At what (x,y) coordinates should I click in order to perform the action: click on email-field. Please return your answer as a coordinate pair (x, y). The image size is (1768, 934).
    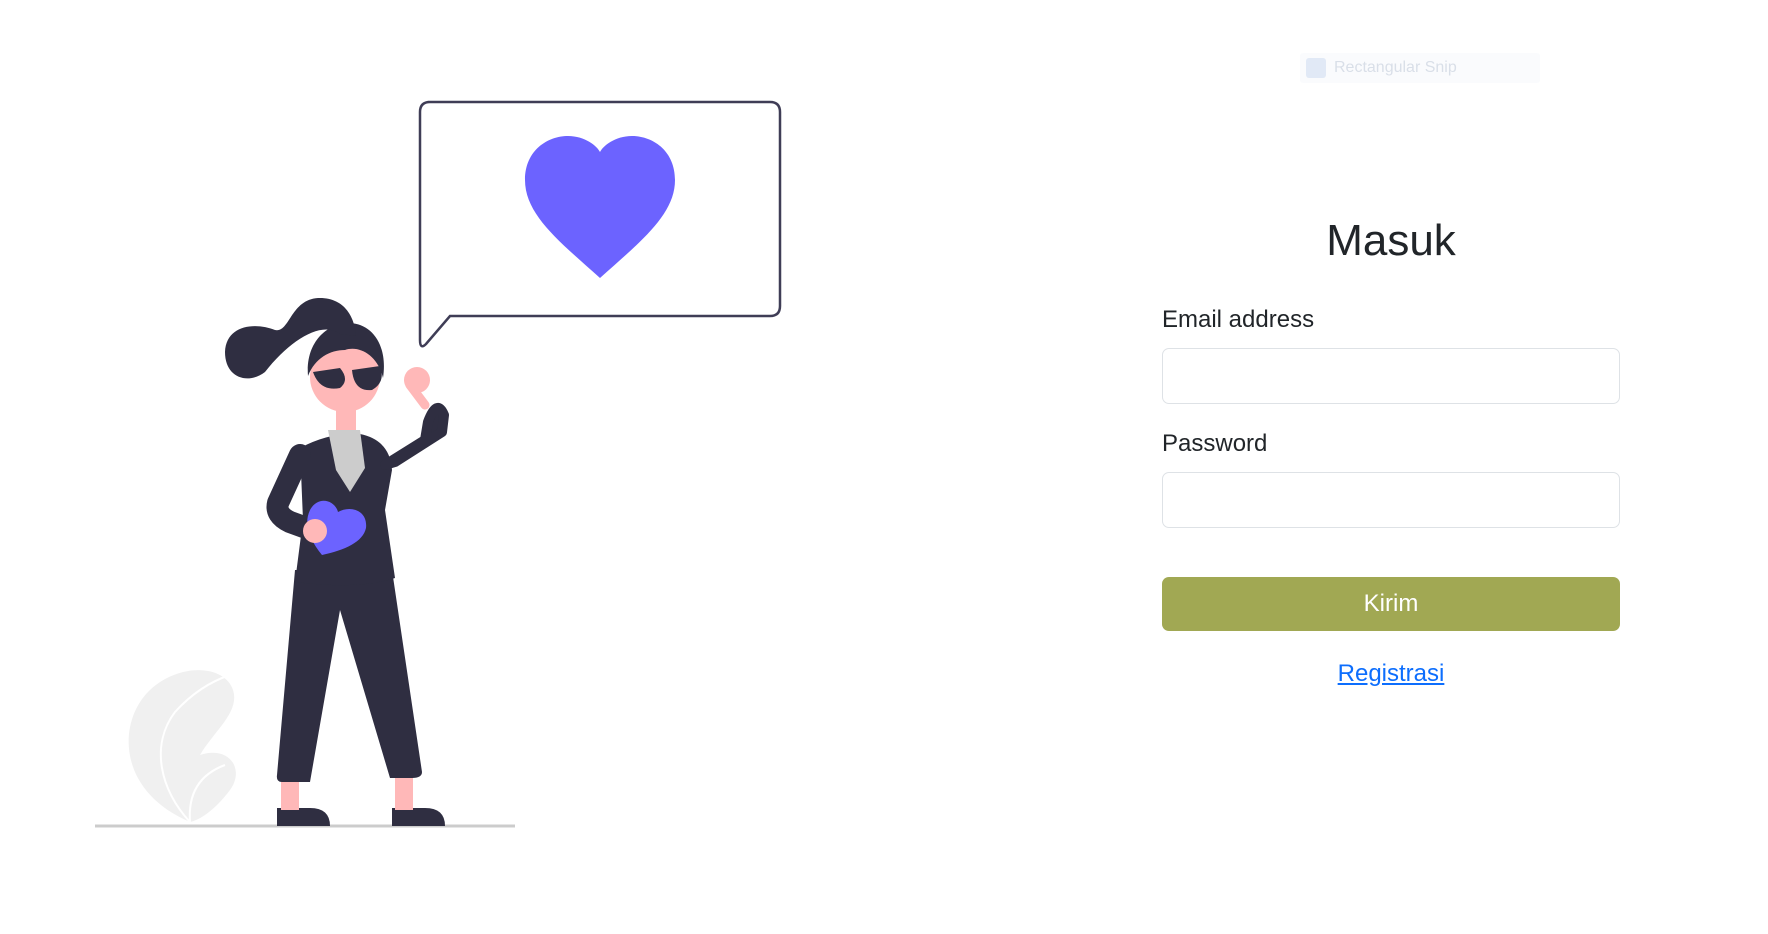
    Looking at the image, I should click on (1391, 375).